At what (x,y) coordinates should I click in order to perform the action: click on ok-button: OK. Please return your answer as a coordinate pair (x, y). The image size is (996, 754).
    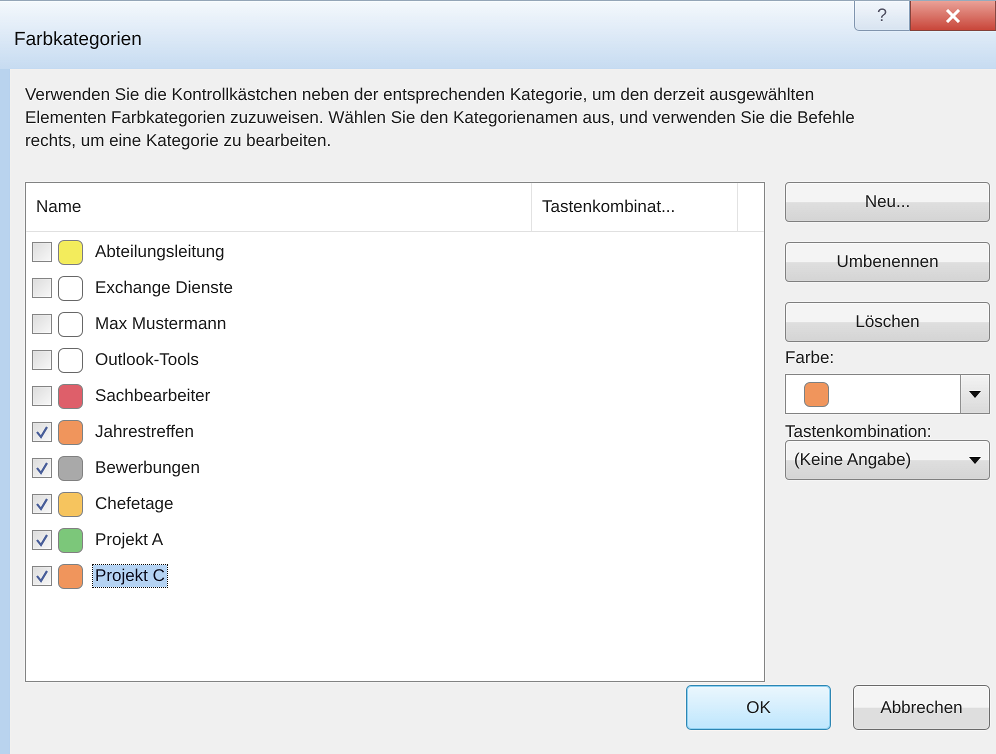
    Looking at the image, I should click on (758, 707).